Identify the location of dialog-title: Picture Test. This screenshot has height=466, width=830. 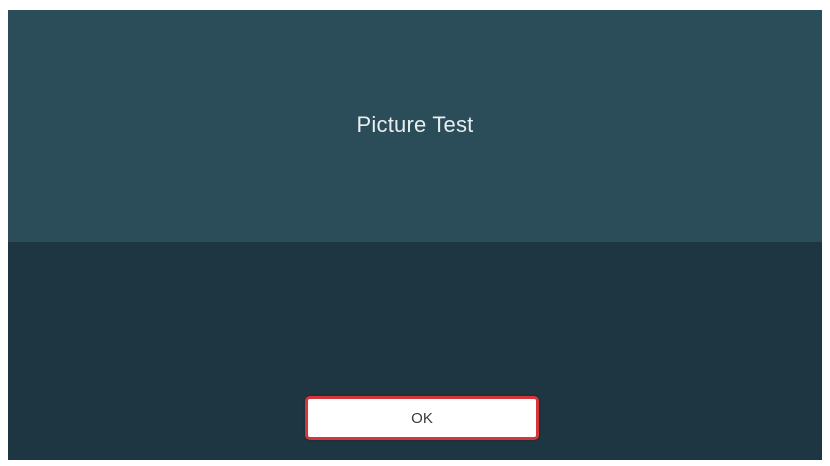
(415, 124).